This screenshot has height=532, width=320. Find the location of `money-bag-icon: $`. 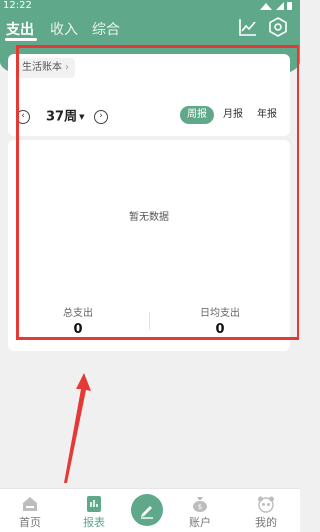

money-bag-icon: $ is located at coordinates (200, 504).